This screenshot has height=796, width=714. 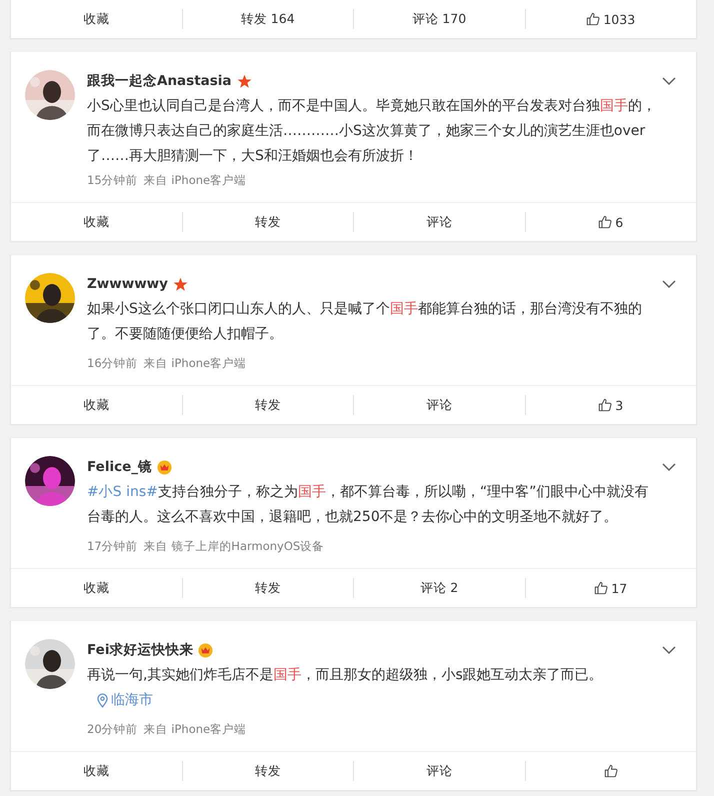 What do you see at coordinates (112, 729) in the screenshot?
I see `post-time: 20分钟前` at bounding box center [112, 729].